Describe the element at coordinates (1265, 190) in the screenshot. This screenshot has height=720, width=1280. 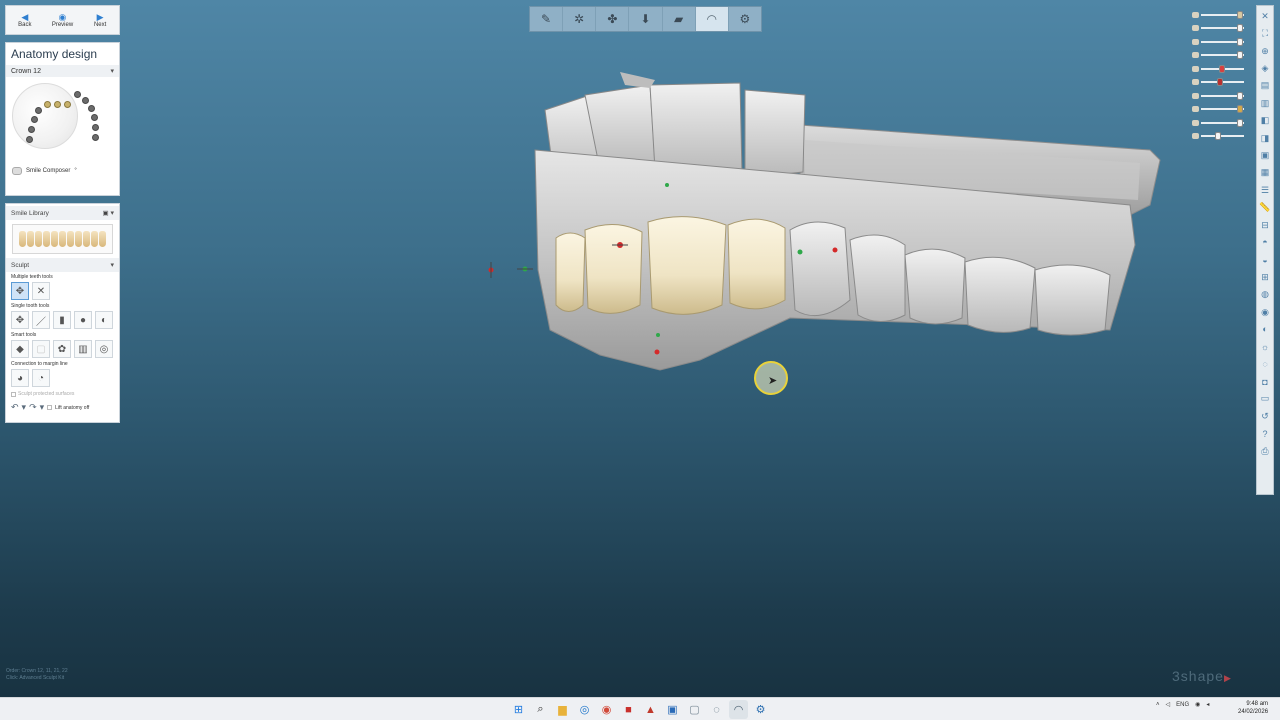
I see `layers-icon: ☰` at that location.